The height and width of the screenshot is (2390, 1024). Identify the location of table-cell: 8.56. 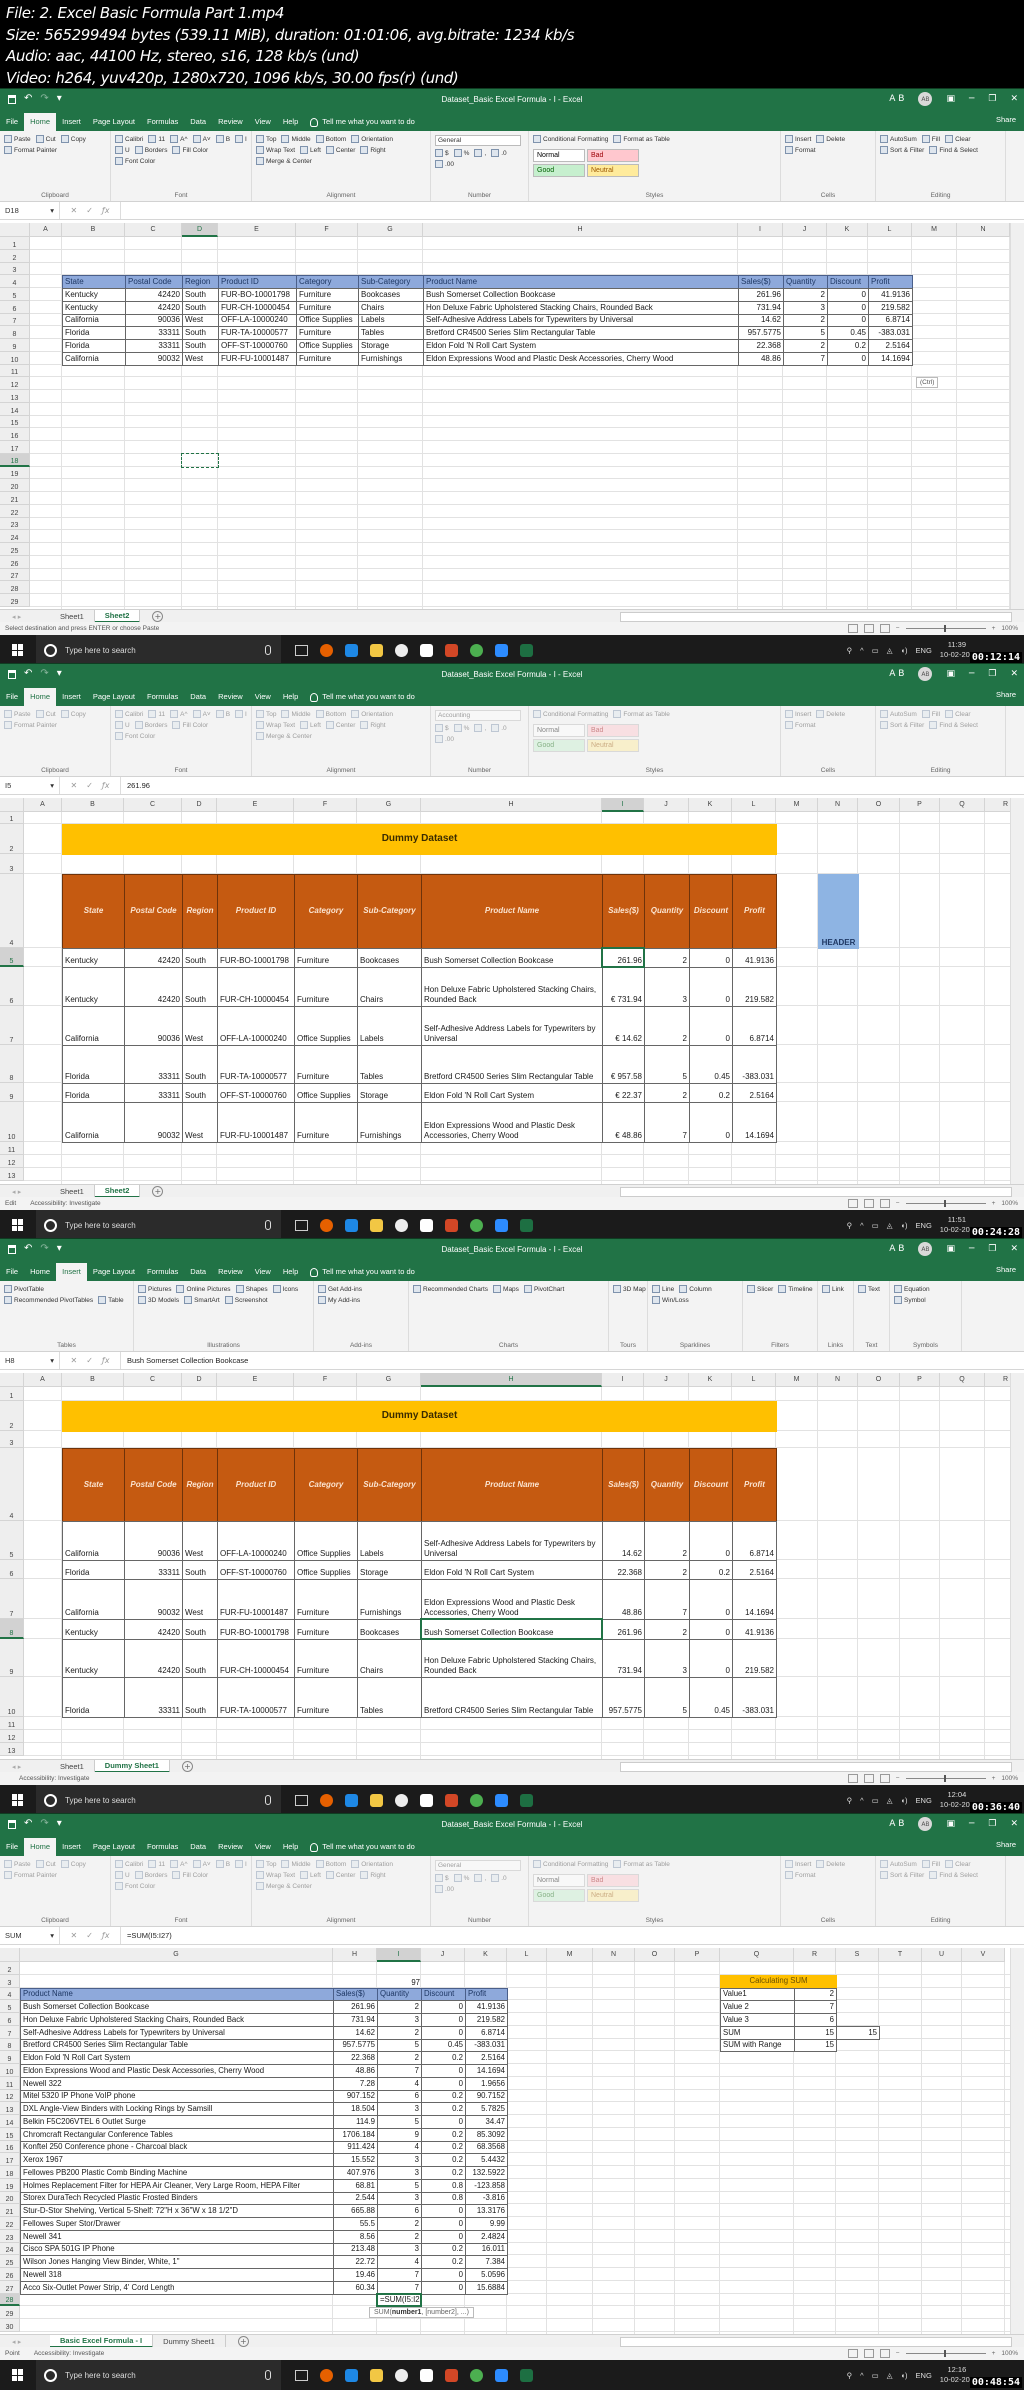
(355, 2236).